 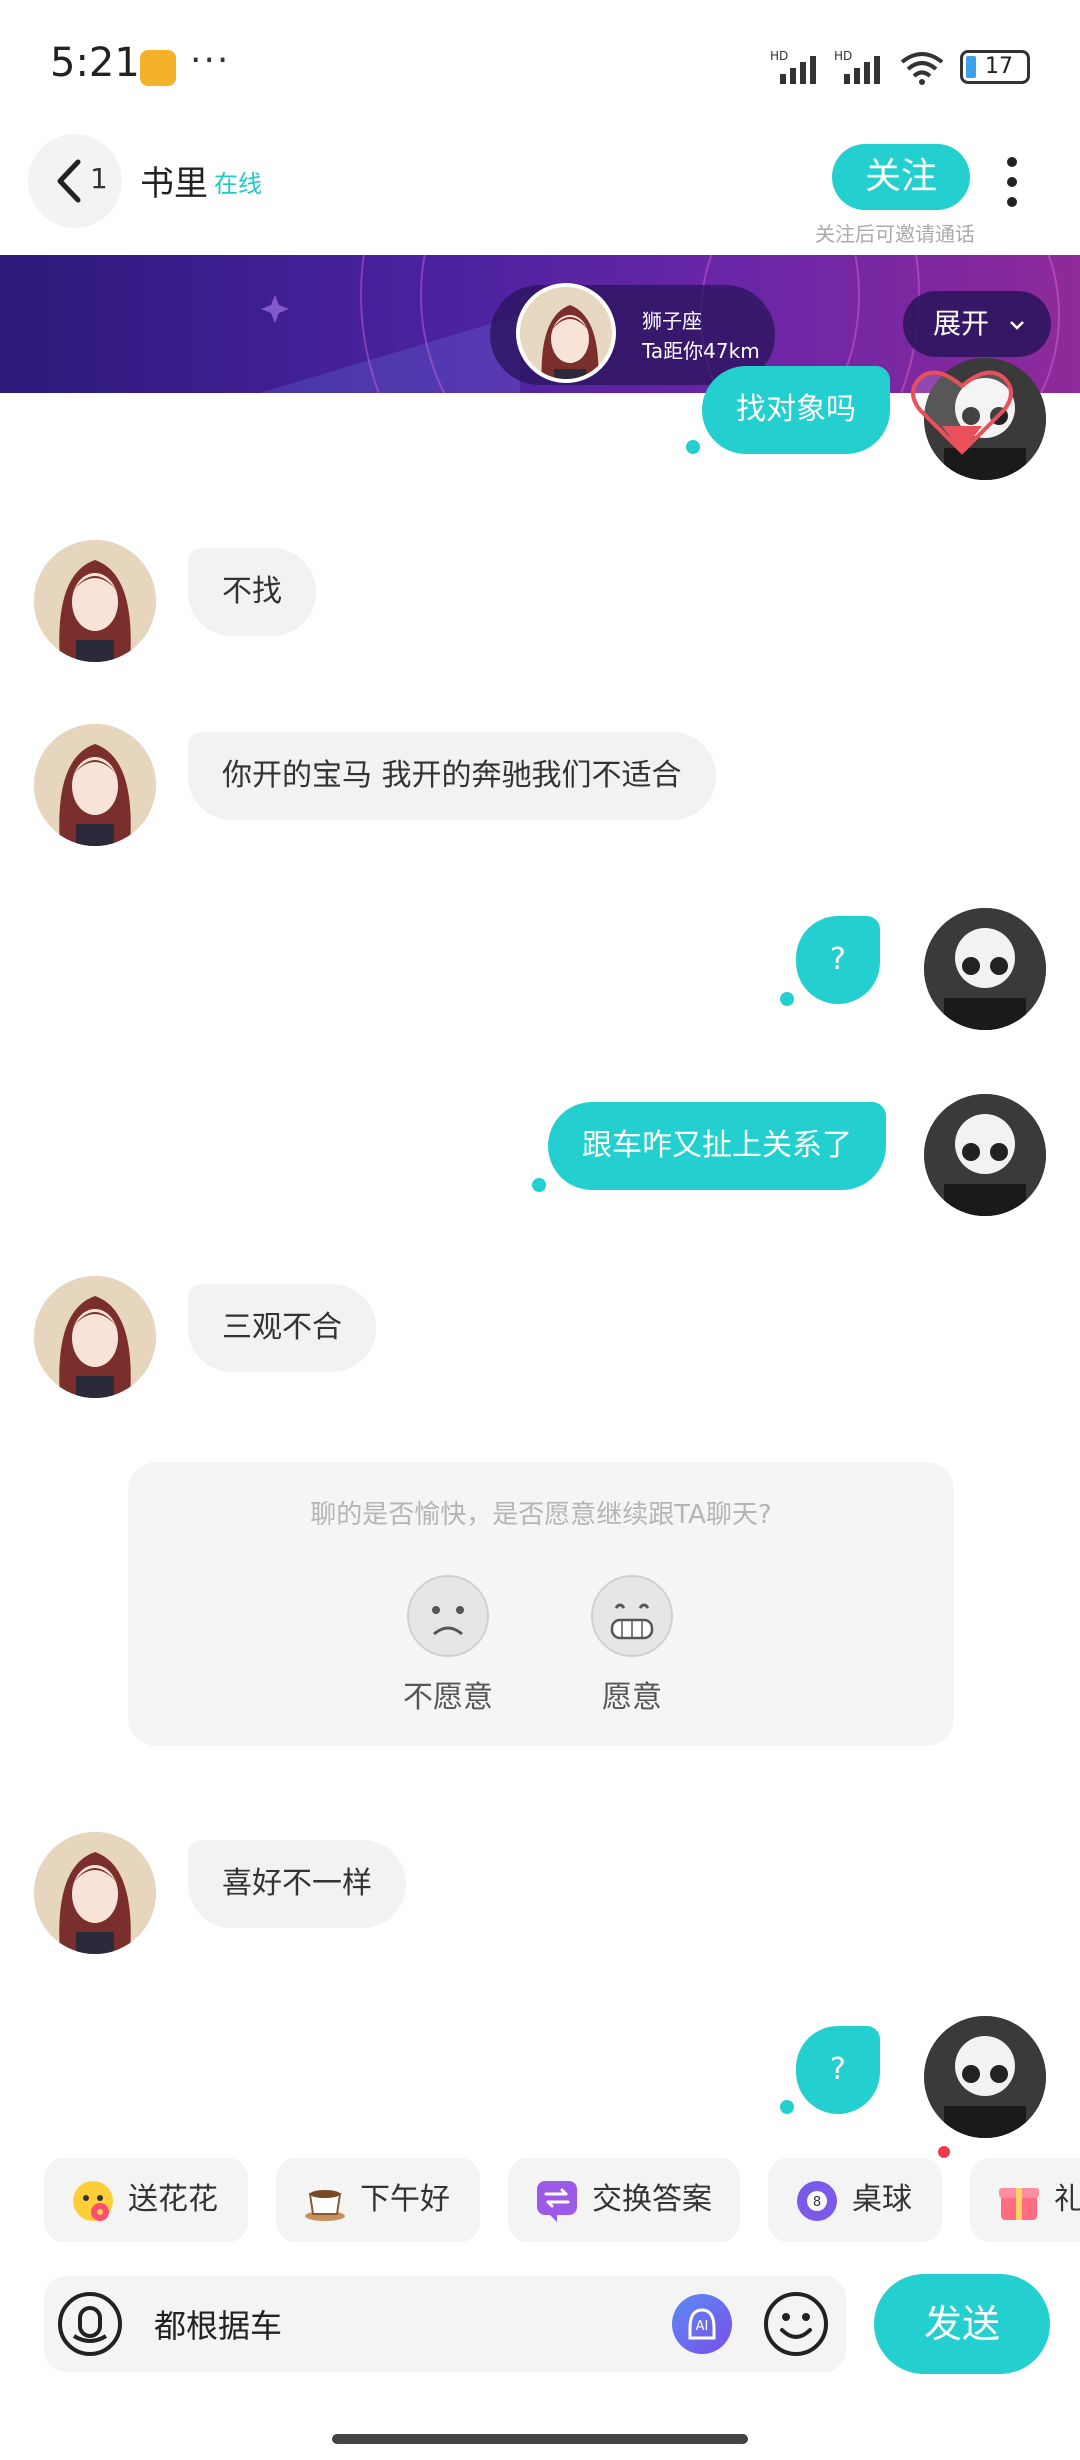 What do you see at coordinates (632, 1616) in the screenshot?
I see `grin-face-icon` at bounding box center [632, 1616].